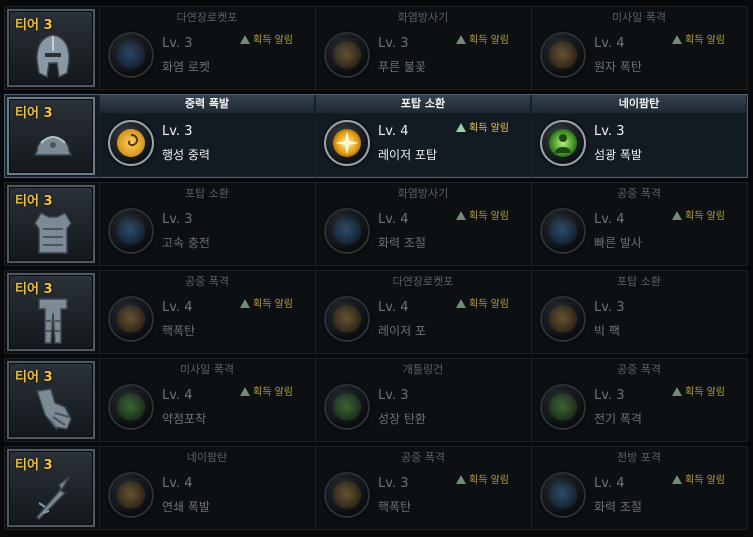 The height and width of the screenshot is (537, 753). Describe the element at coordinates (206, 49) in the screenshot. I see `skill-cell: 다연장로켓포 Lv. 3 화염 로켓 획득 알림` at that location.